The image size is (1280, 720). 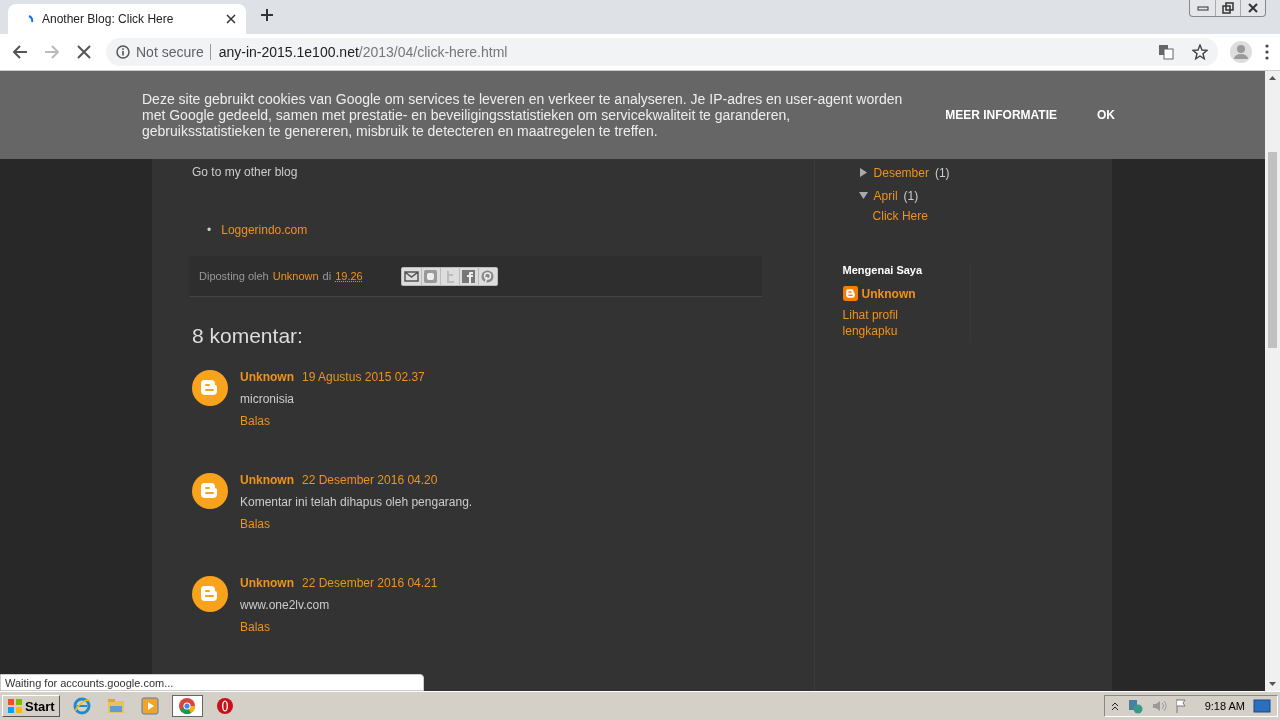 I want to click on start-button: Start, so click(x=31, y=706).